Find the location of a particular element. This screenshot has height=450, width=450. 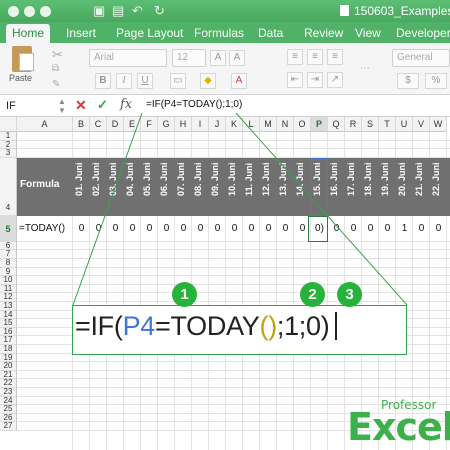

step-badge-2: 2 is located at coordinates (312, 294).